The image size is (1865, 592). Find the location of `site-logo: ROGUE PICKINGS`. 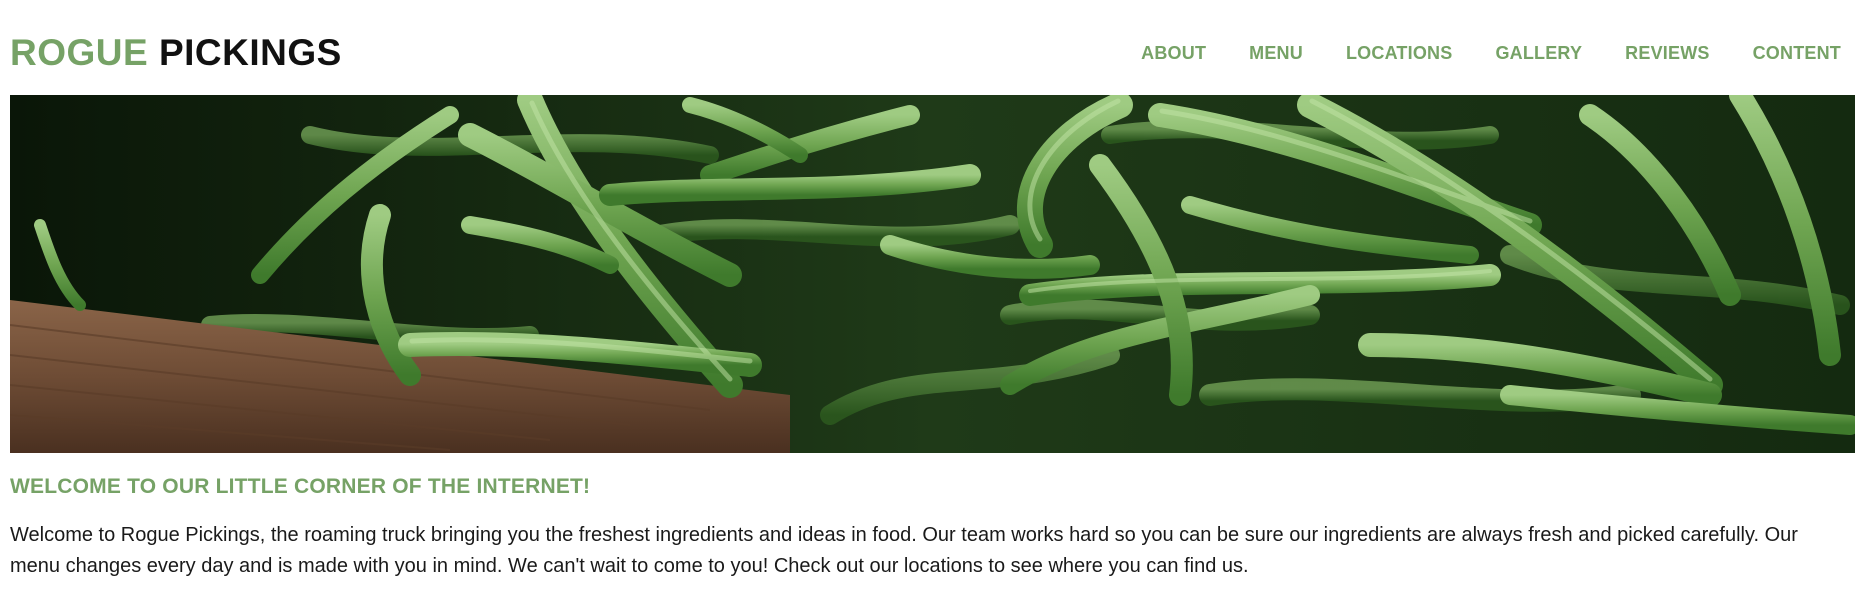

site-logo: ROGUE PICKINGS is located at coordinates (176, 53).